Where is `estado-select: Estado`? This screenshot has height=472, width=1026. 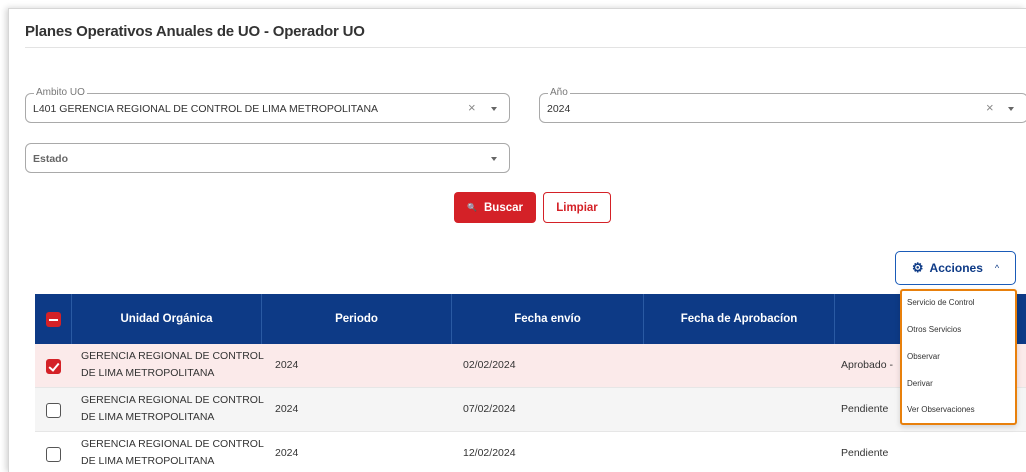
estado-select: Estado is located at coordinates (267, 158).